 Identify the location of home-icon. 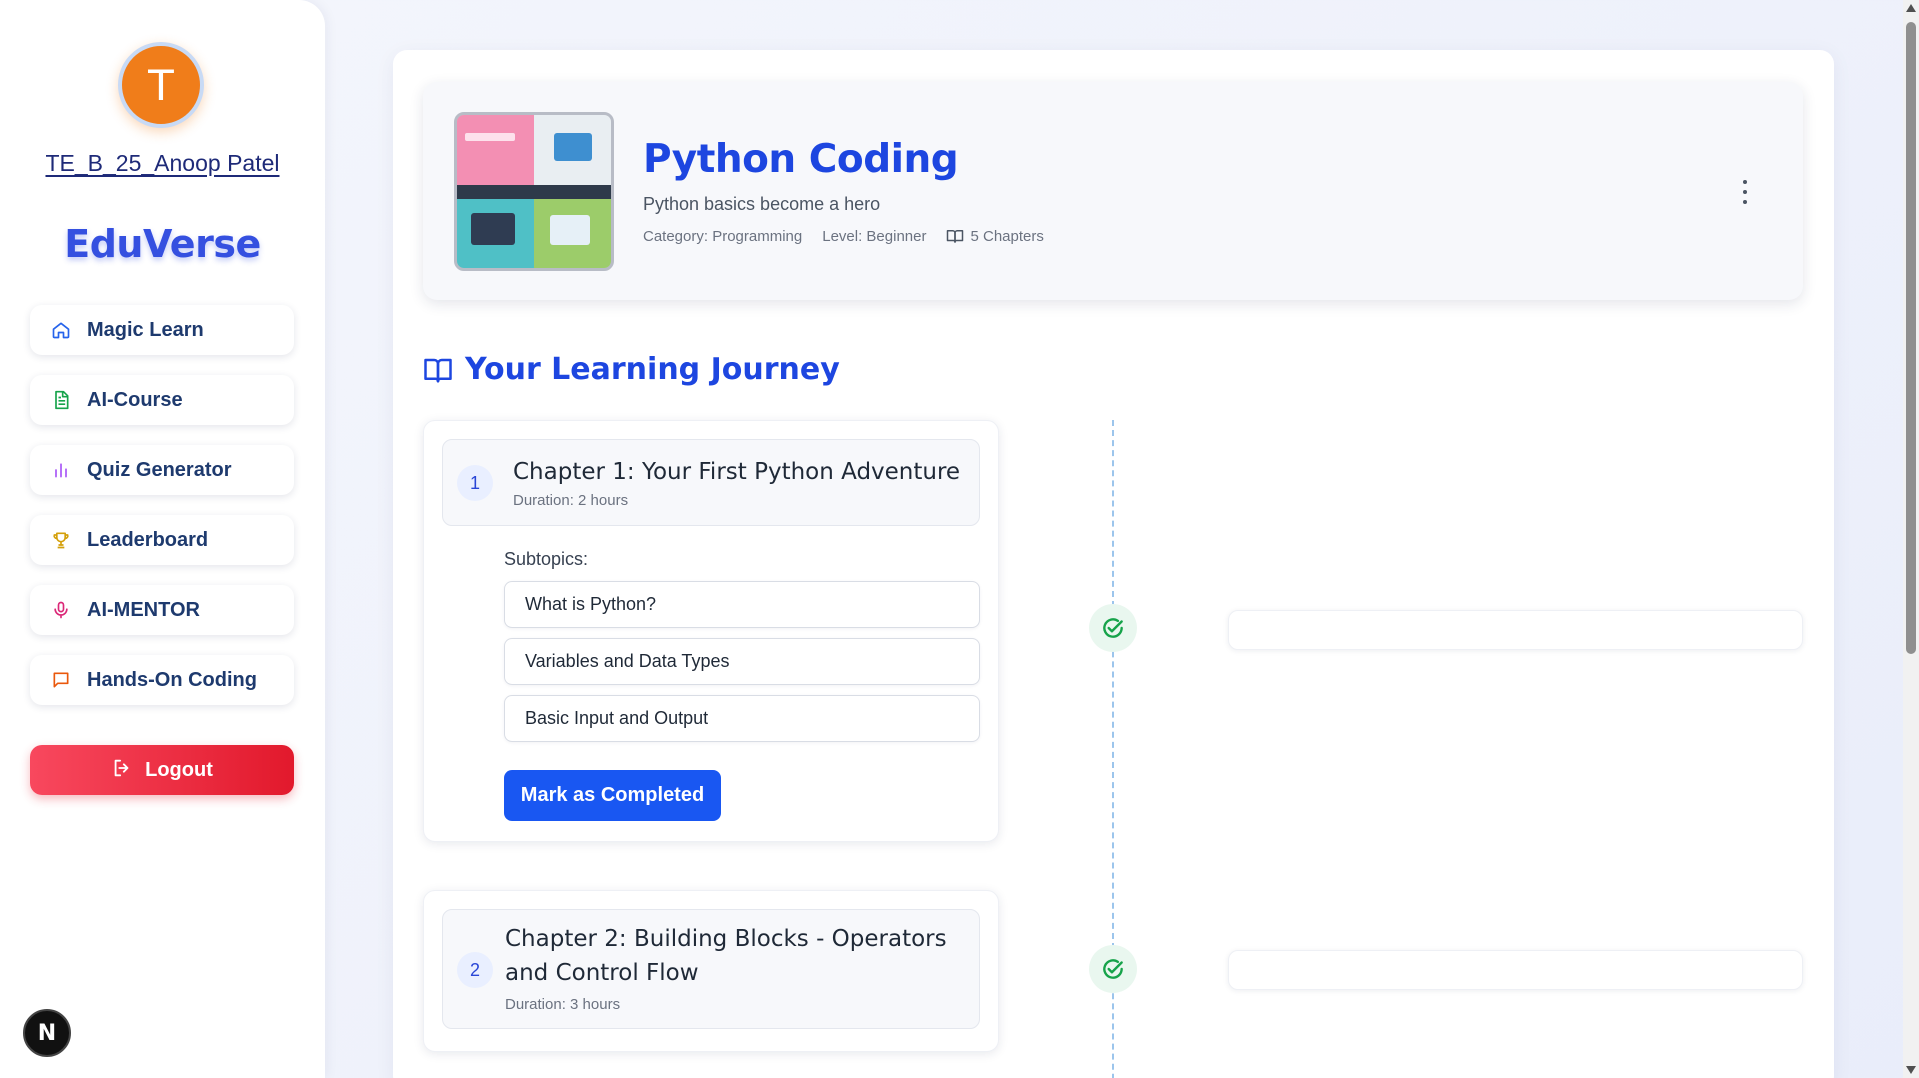
(61, 330).